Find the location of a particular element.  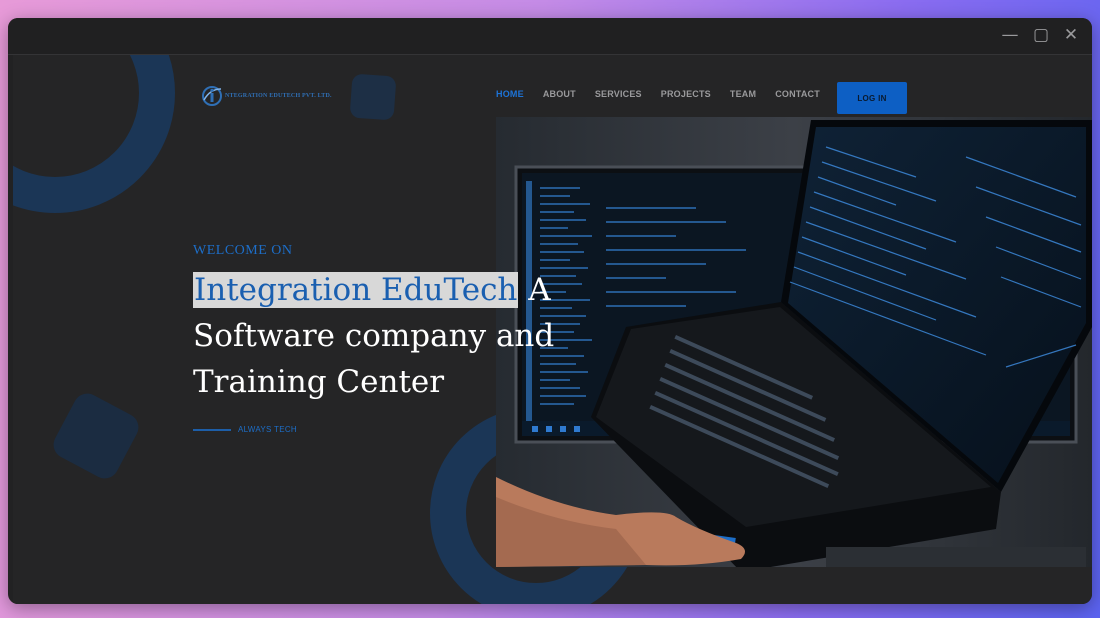

company-logo: NTEGRATION EDUTECH PVT. LTD. is located at coordinates (266, 96).